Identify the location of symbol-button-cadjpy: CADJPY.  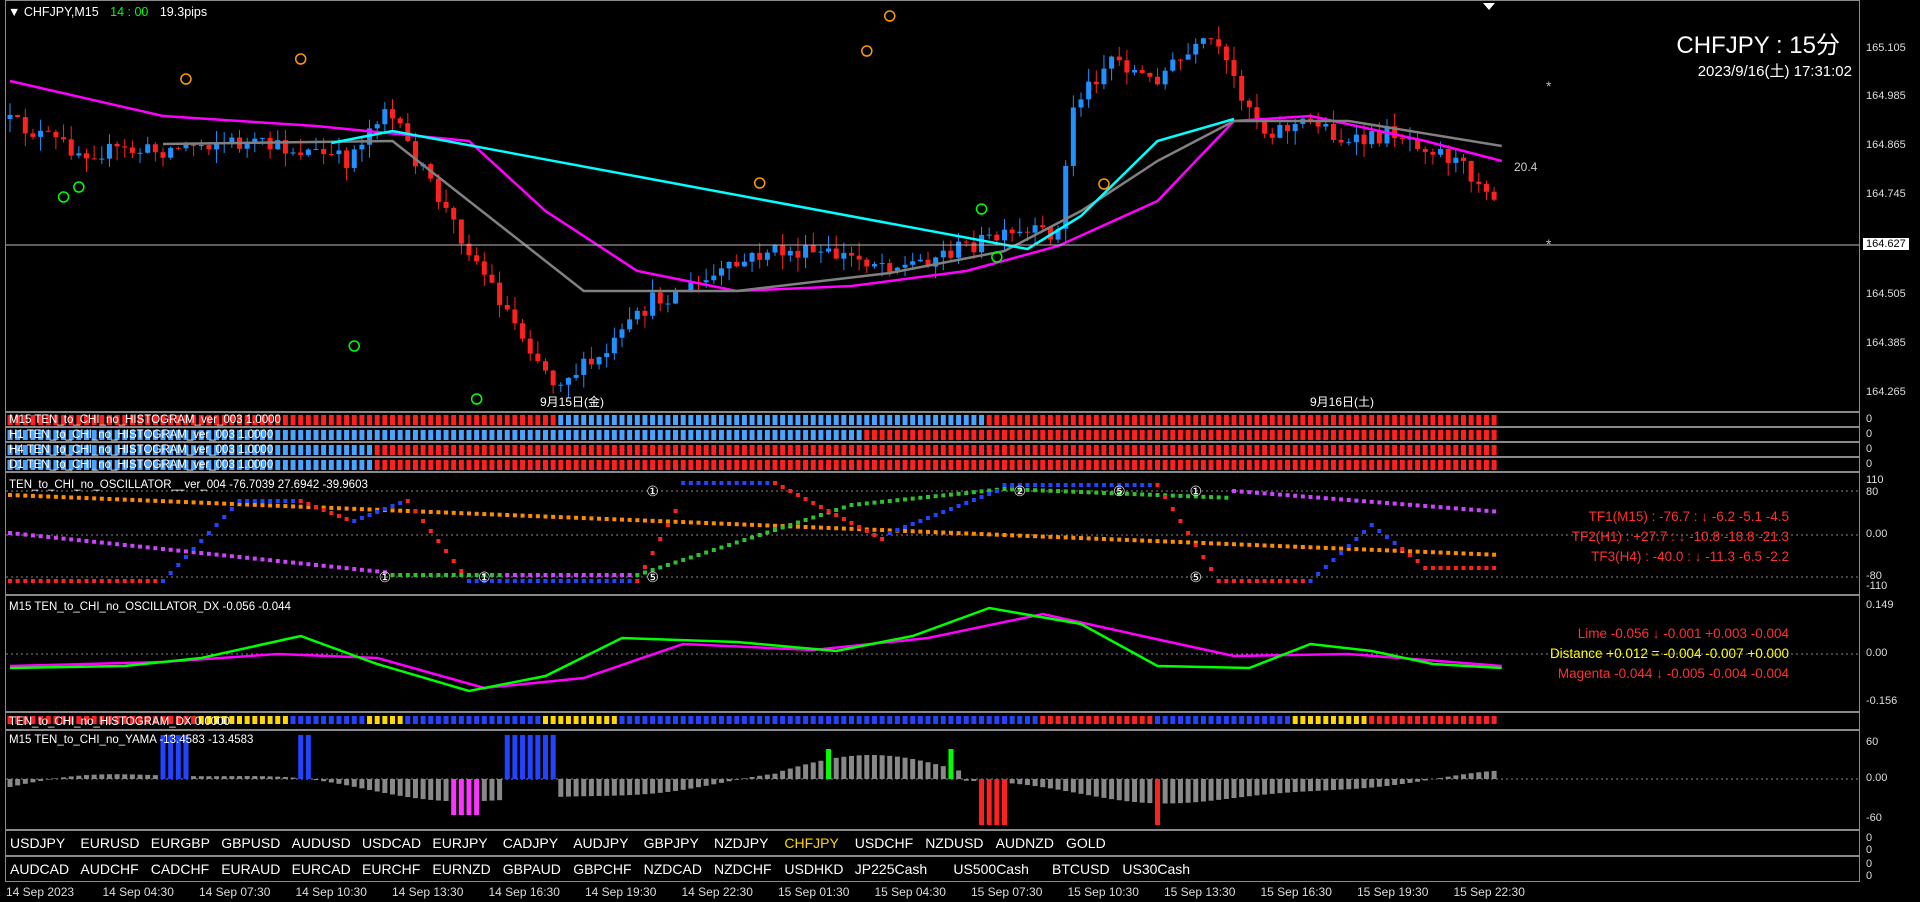
(530, 843).